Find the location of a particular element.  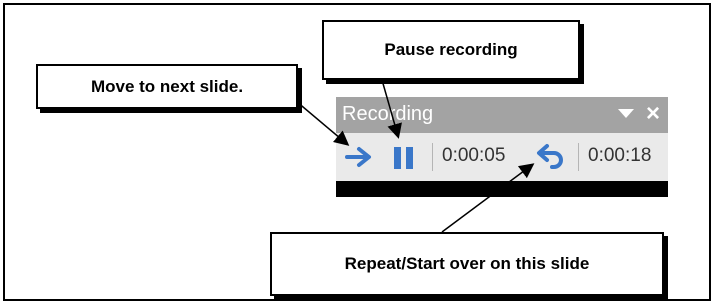

arrow-to-next is located at coordinates (319, 120).